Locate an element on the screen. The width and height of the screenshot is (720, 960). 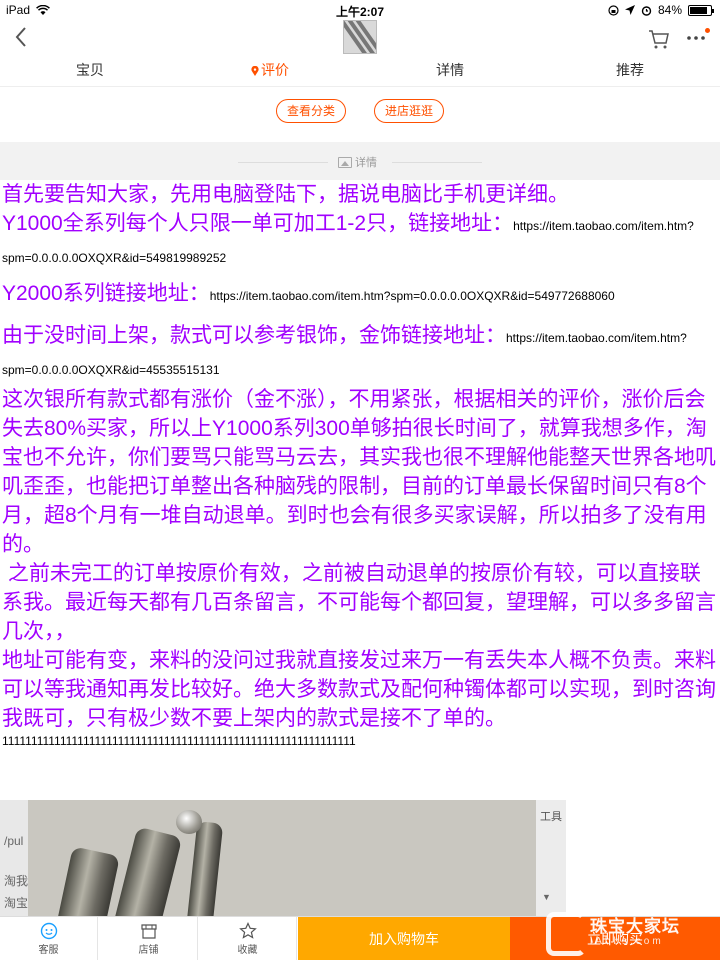
photo-side-text: 工具 is located at coordinates (551, 817).